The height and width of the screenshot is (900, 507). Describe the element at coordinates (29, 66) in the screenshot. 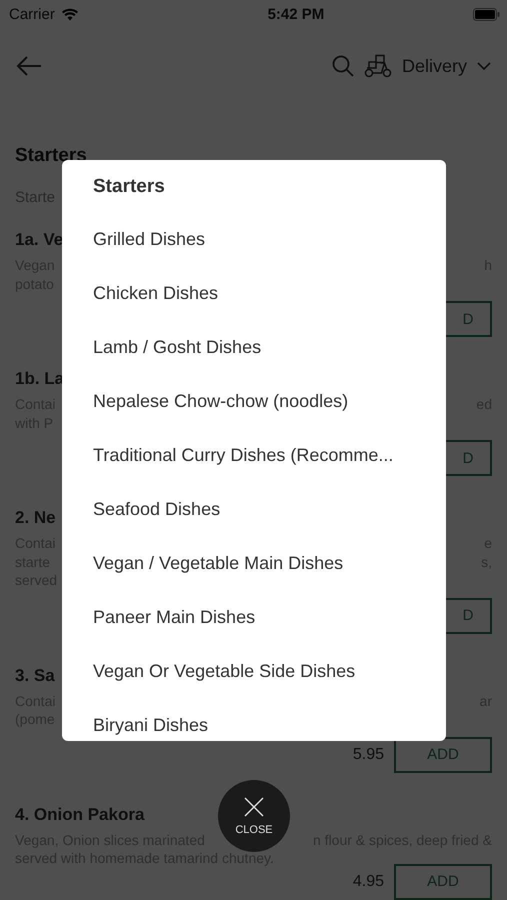

I see `back-arrow-icon` at that location.